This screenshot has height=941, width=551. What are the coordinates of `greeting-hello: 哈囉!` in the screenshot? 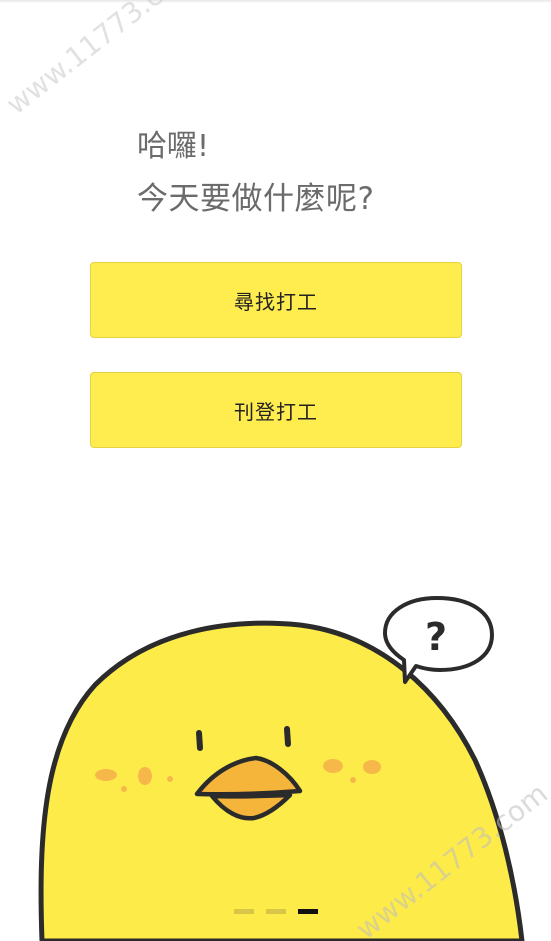 It's located at (173, 146).